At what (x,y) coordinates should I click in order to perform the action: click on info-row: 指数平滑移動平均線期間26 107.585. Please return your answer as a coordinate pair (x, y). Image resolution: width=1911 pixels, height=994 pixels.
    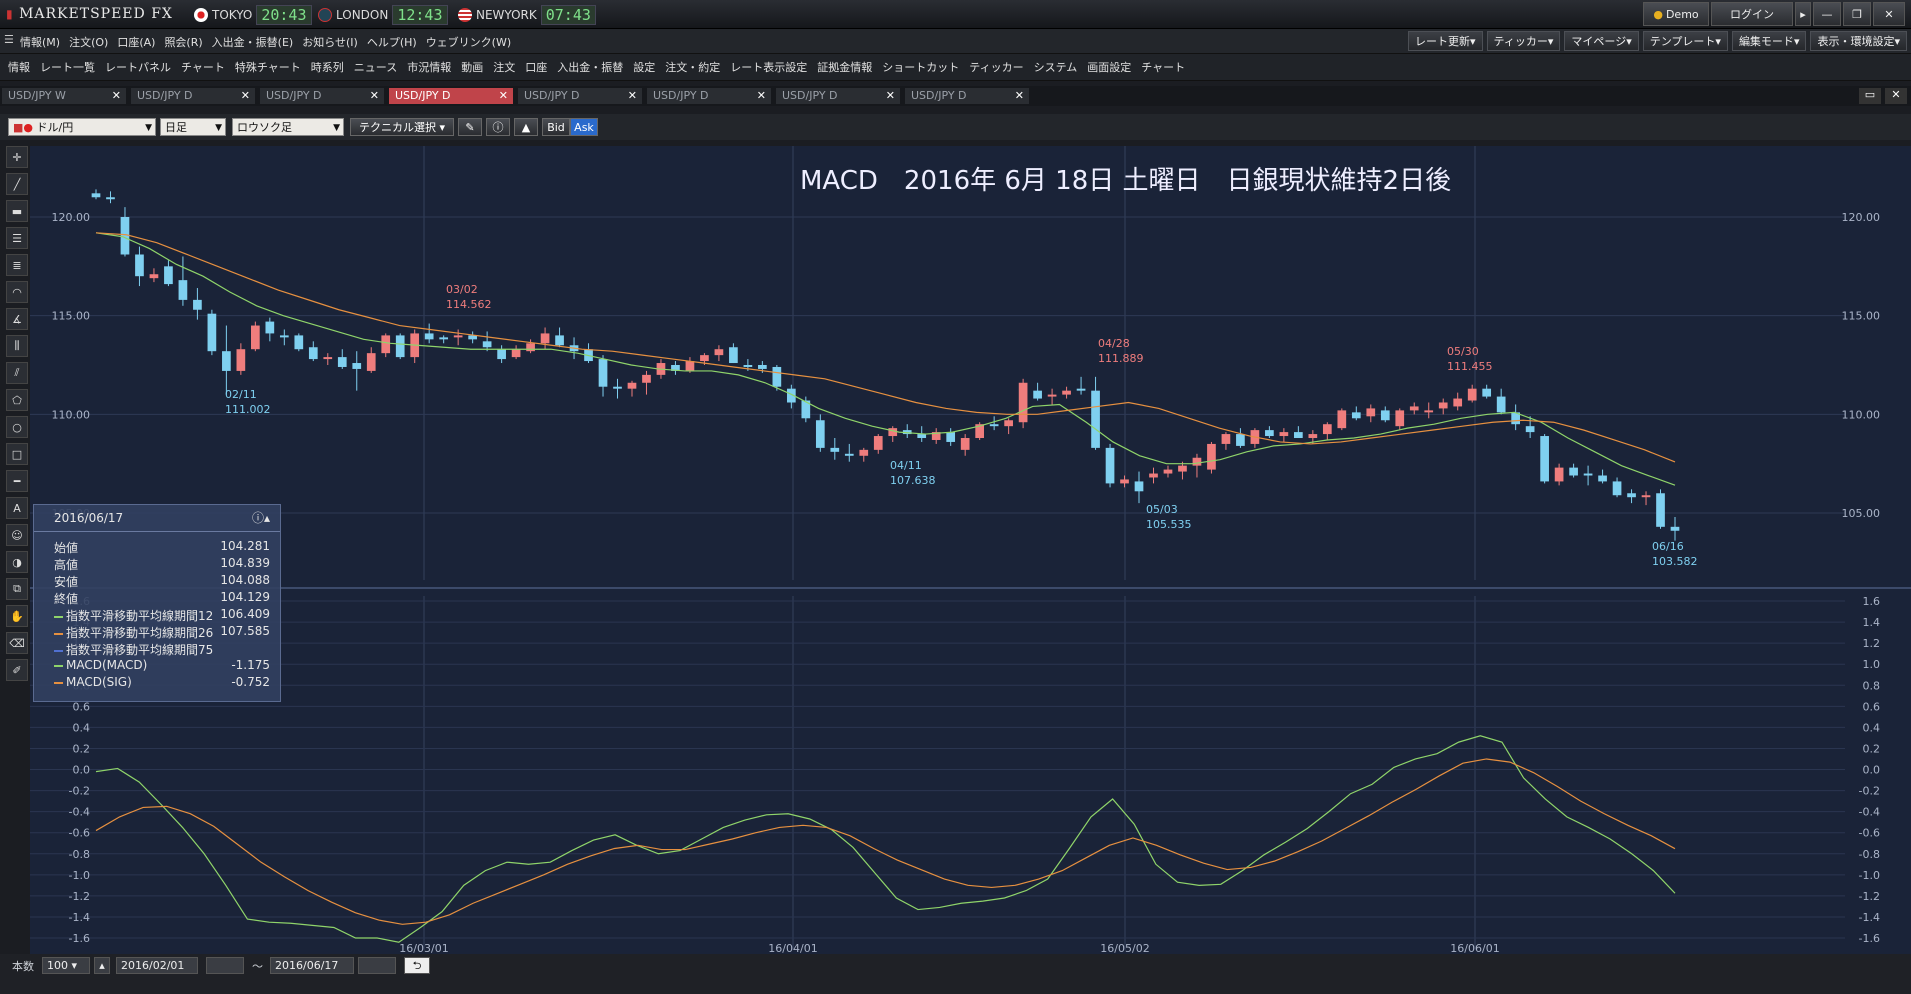
    Looking at the image, I should click on (162, 632).